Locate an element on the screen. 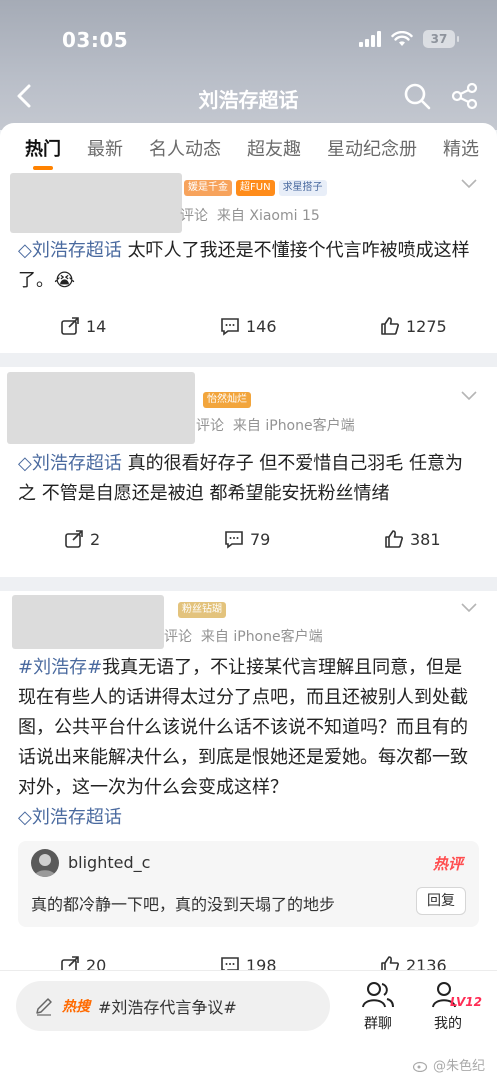  fan-badge: 粉丝钻瑚 is located at coordinates (202, 610).